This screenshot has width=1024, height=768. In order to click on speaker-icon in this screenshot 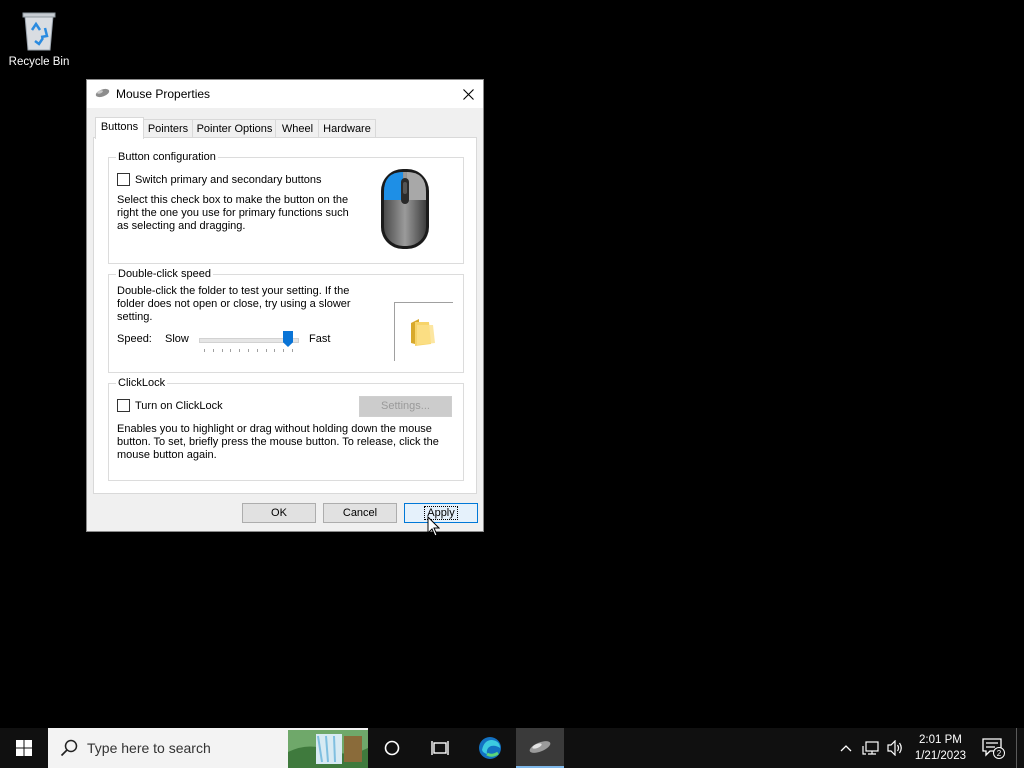, I will do `click(894, 748)`.